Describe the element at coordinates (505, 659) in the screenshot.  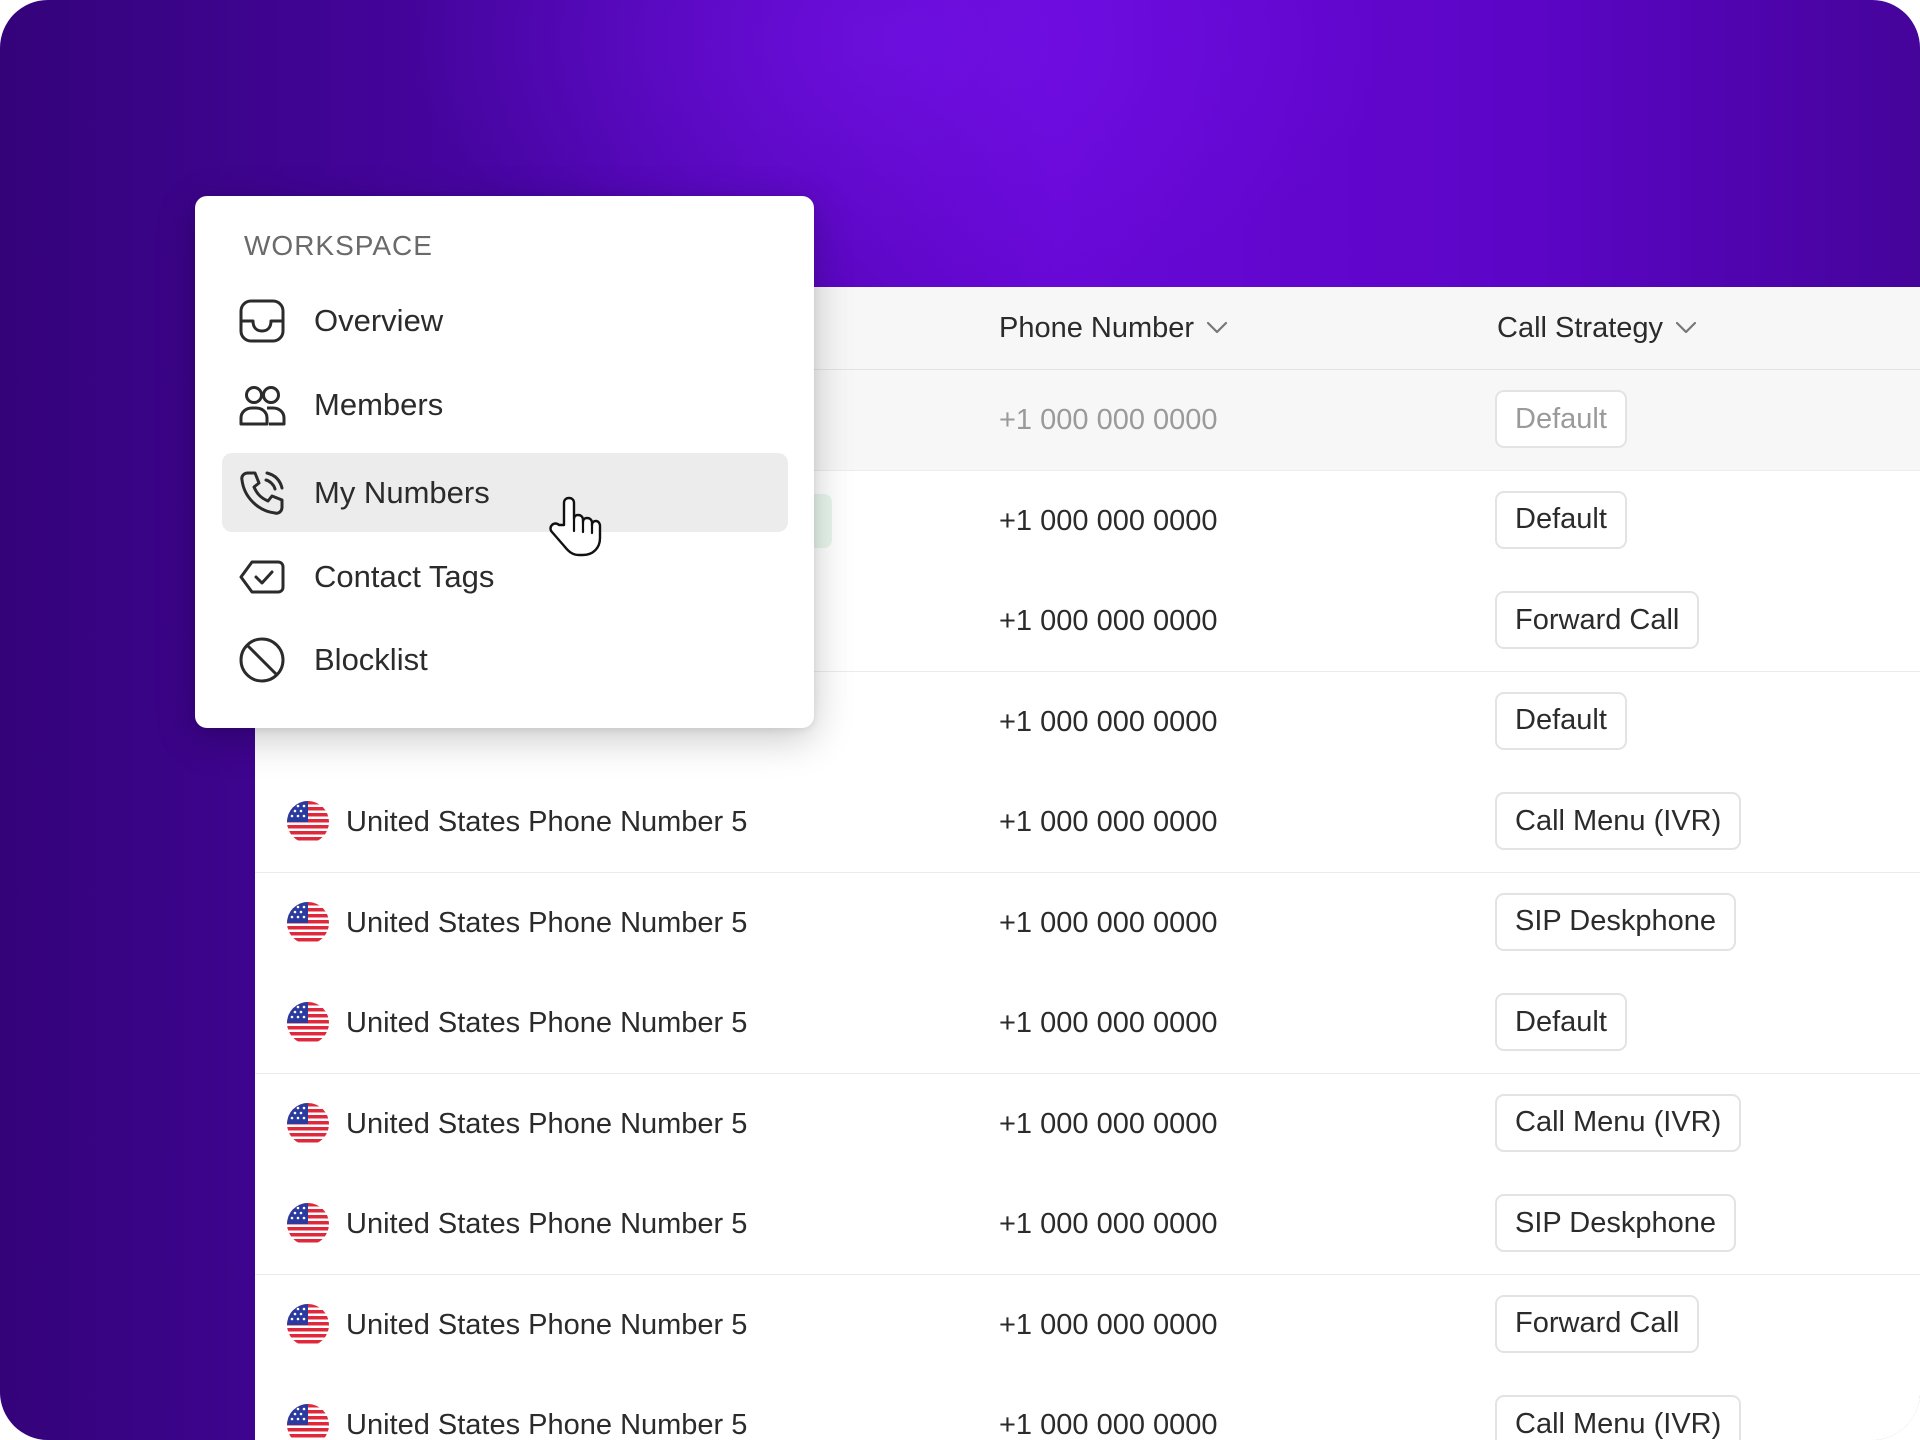
I see `menu-item-blocklist: Blocklist` at that location.